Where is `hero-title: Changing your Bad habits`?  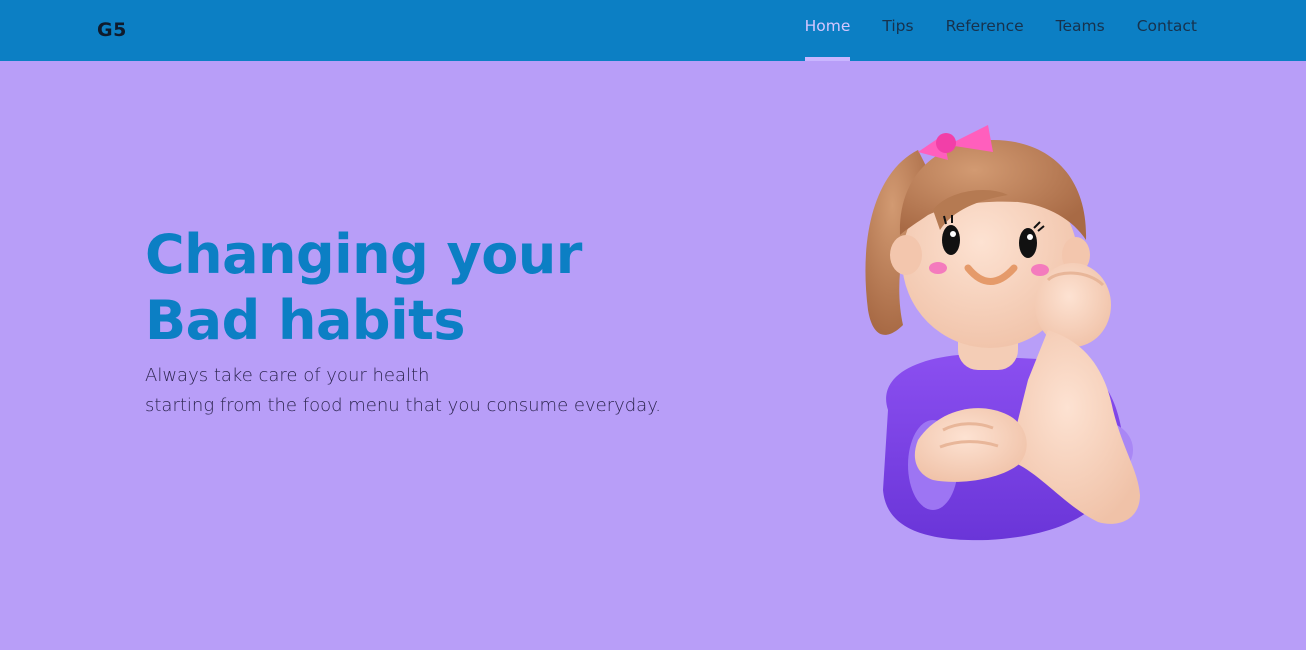
hero-title: Changing your Bad habits is located at coordinates (363, 288).